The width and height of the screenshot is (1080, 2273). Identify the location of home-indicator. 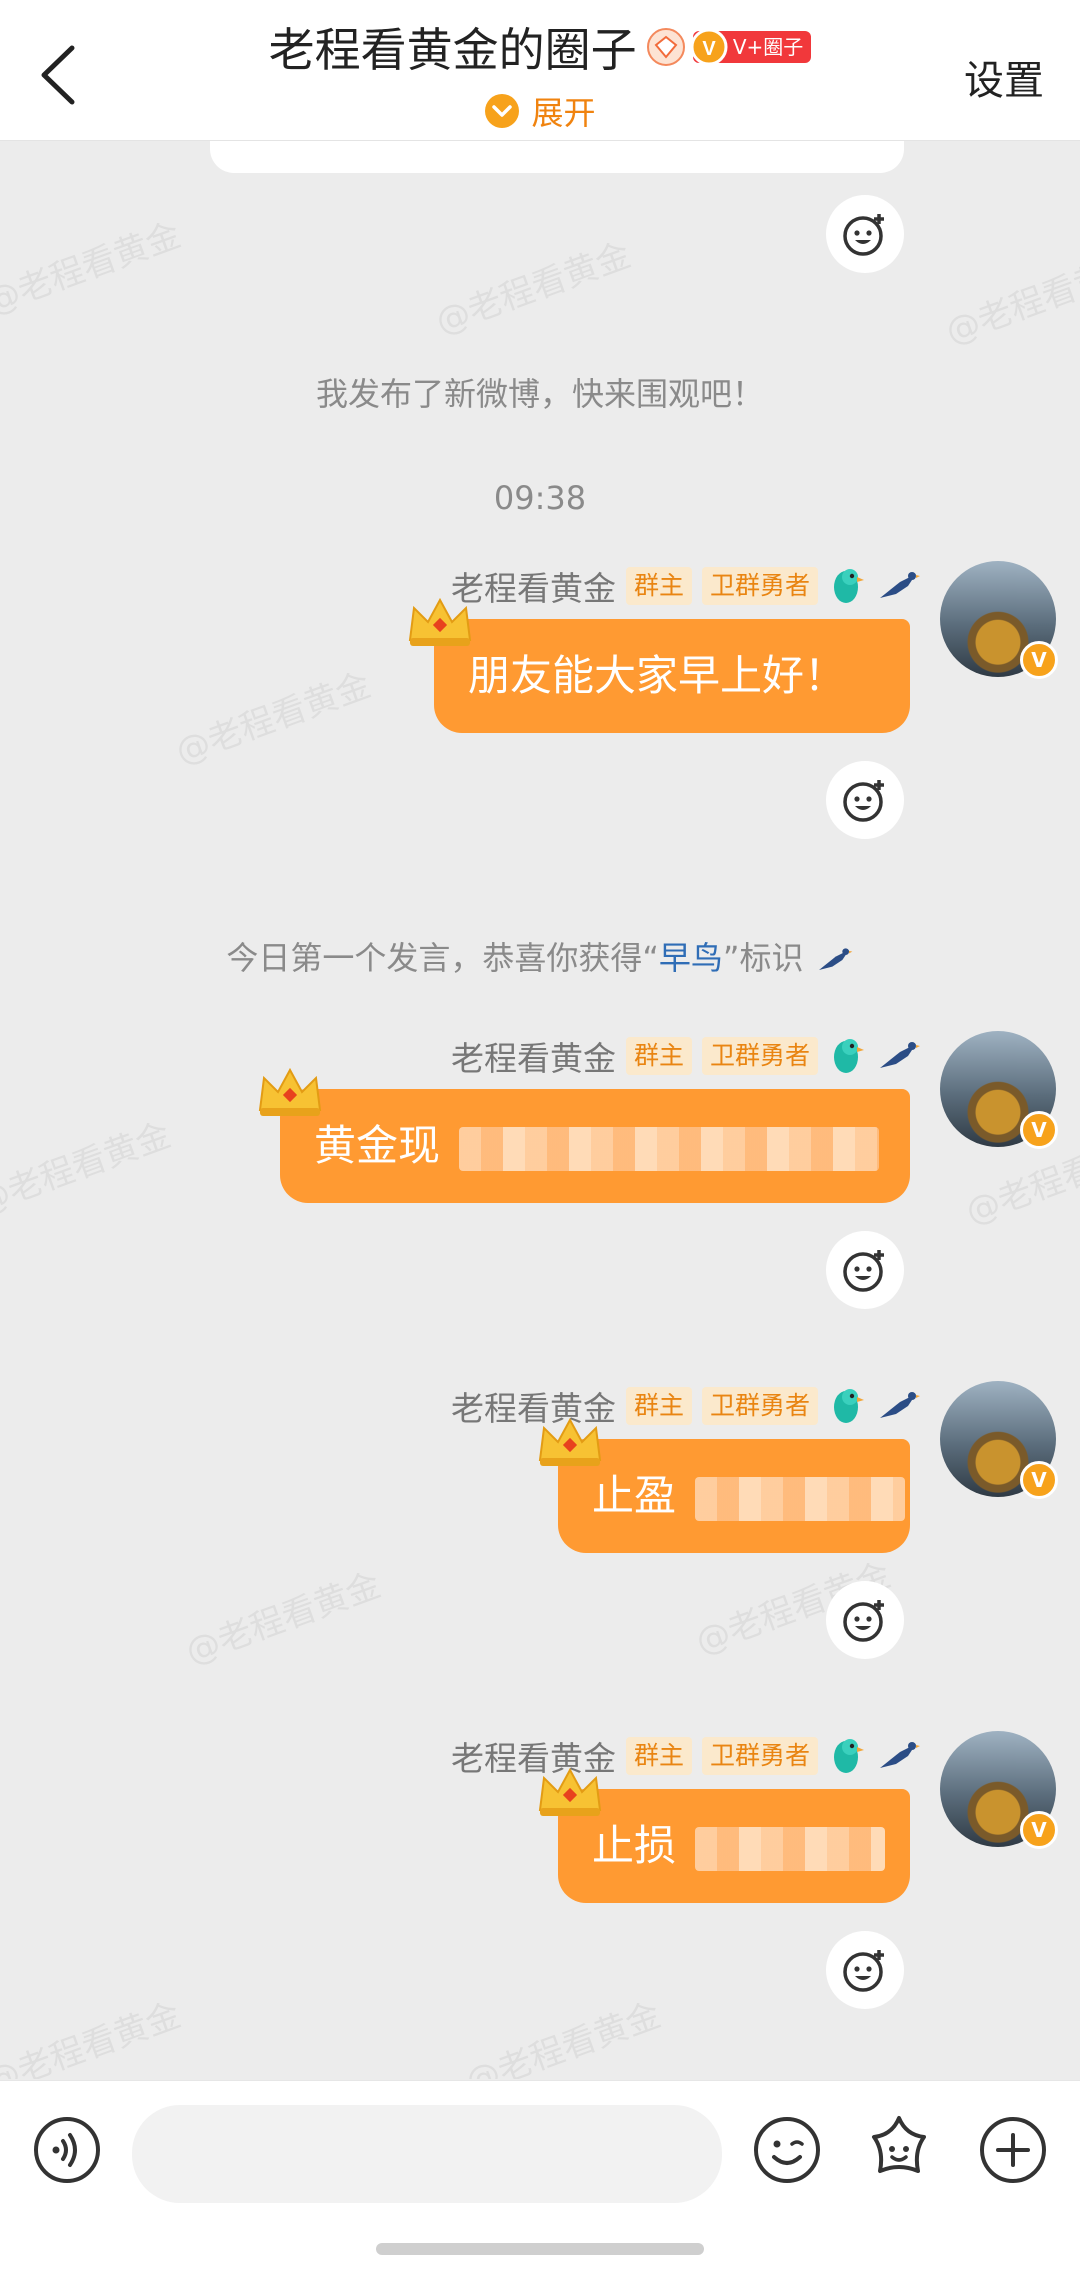
(540, 2249).